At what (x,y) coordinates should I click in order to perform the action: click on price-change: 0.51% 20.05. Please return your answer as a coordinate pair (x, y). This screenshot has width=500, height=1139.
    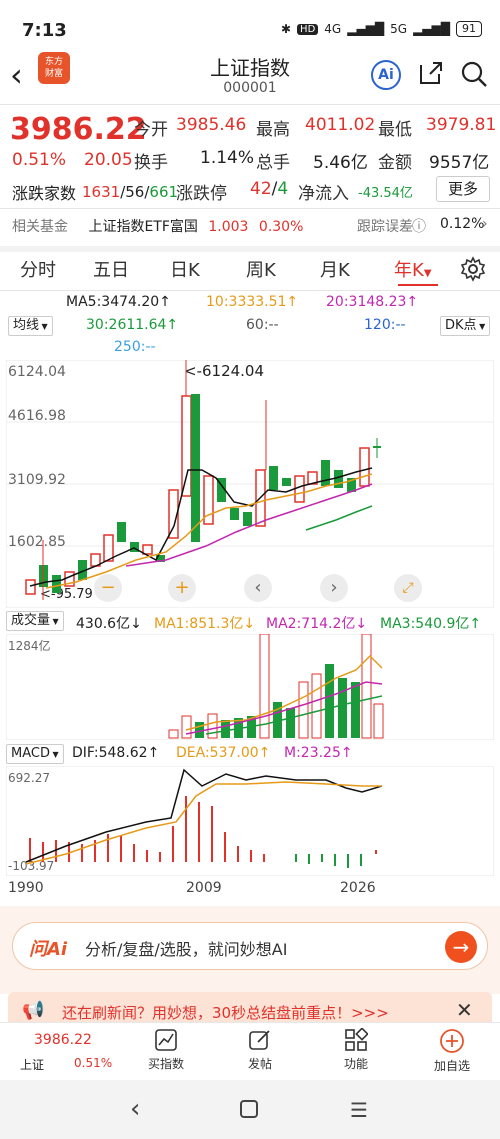
    Looking at the image, I should click on (81, 160).